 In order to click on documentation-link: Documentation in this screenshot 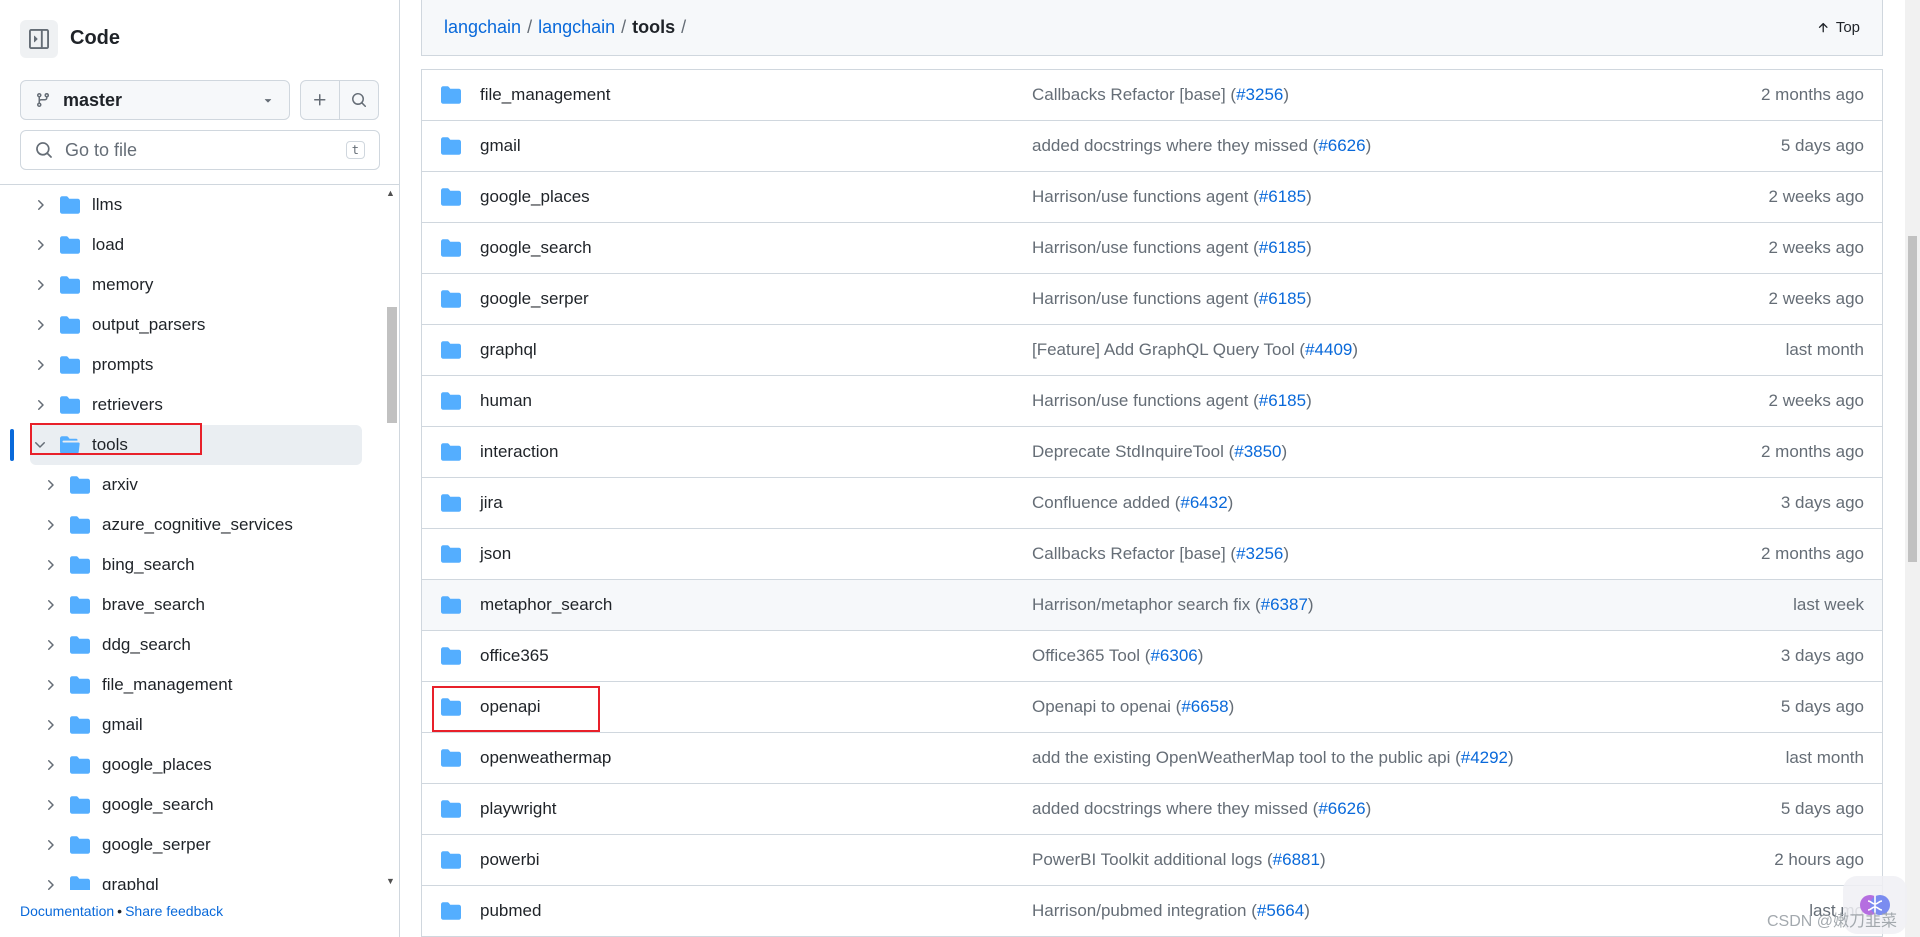, I will do `click(67, 911)`.